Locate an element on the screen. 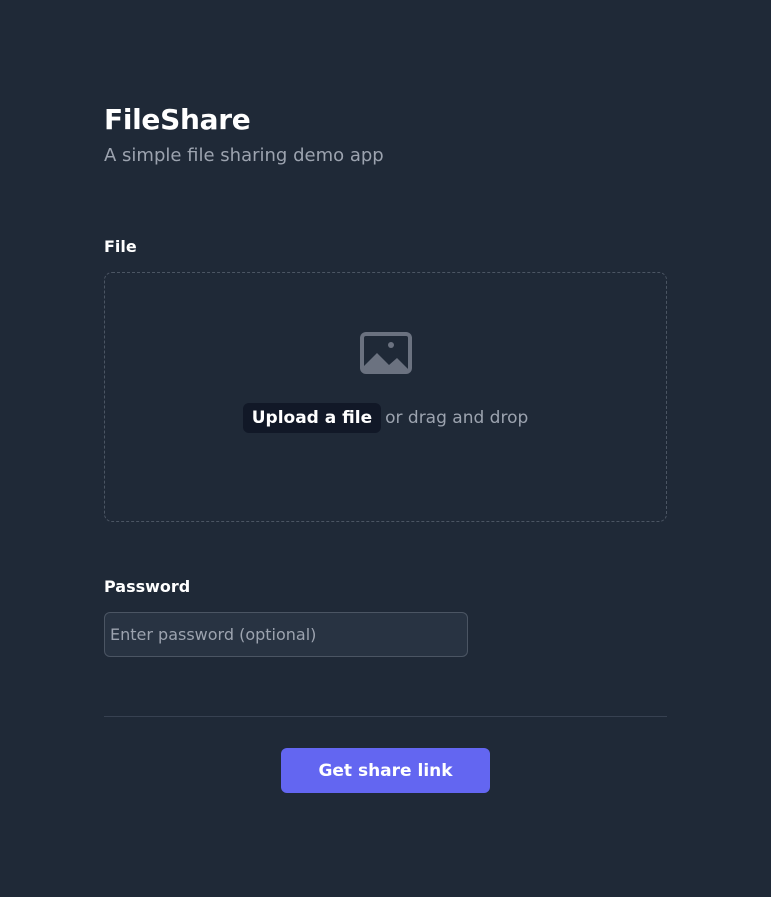 The height and width of the screenshot is (897, 771). drag-drop-text: or drag and drop is located at coordinates (457, 418).